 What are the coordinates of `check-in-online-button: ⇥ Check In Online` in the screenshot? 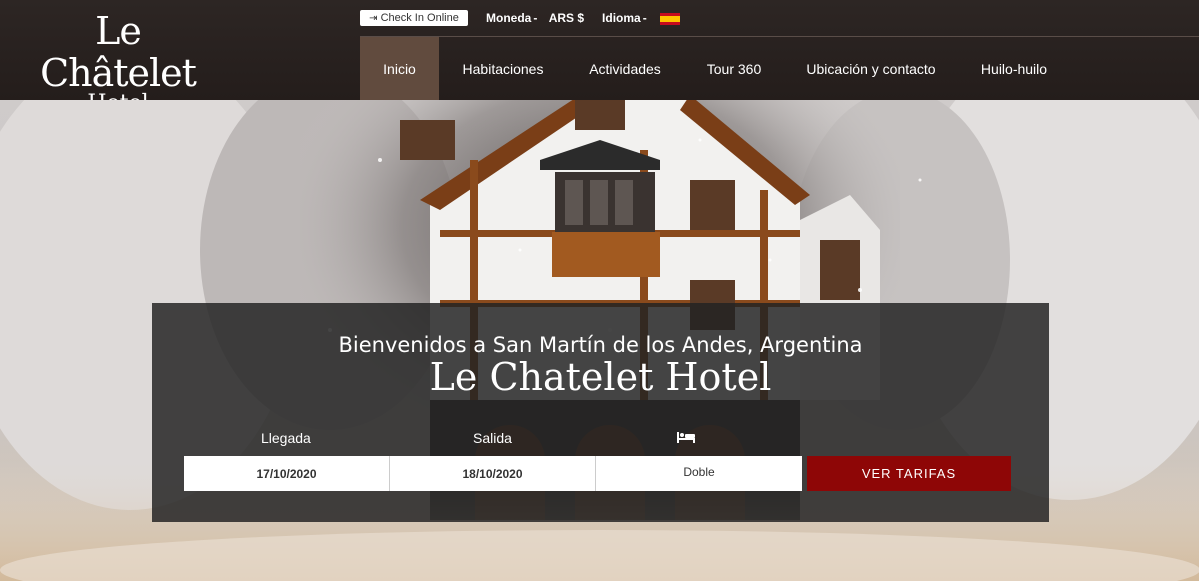 It's located at (414, 18).